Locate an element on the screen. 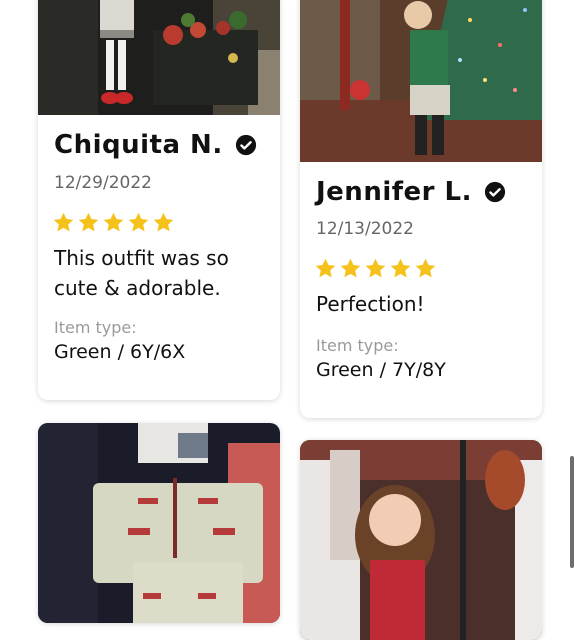 The width and height of the screenshot is (580, 640). review-date: 12/13/2022 is located at coordinates (365, 229).